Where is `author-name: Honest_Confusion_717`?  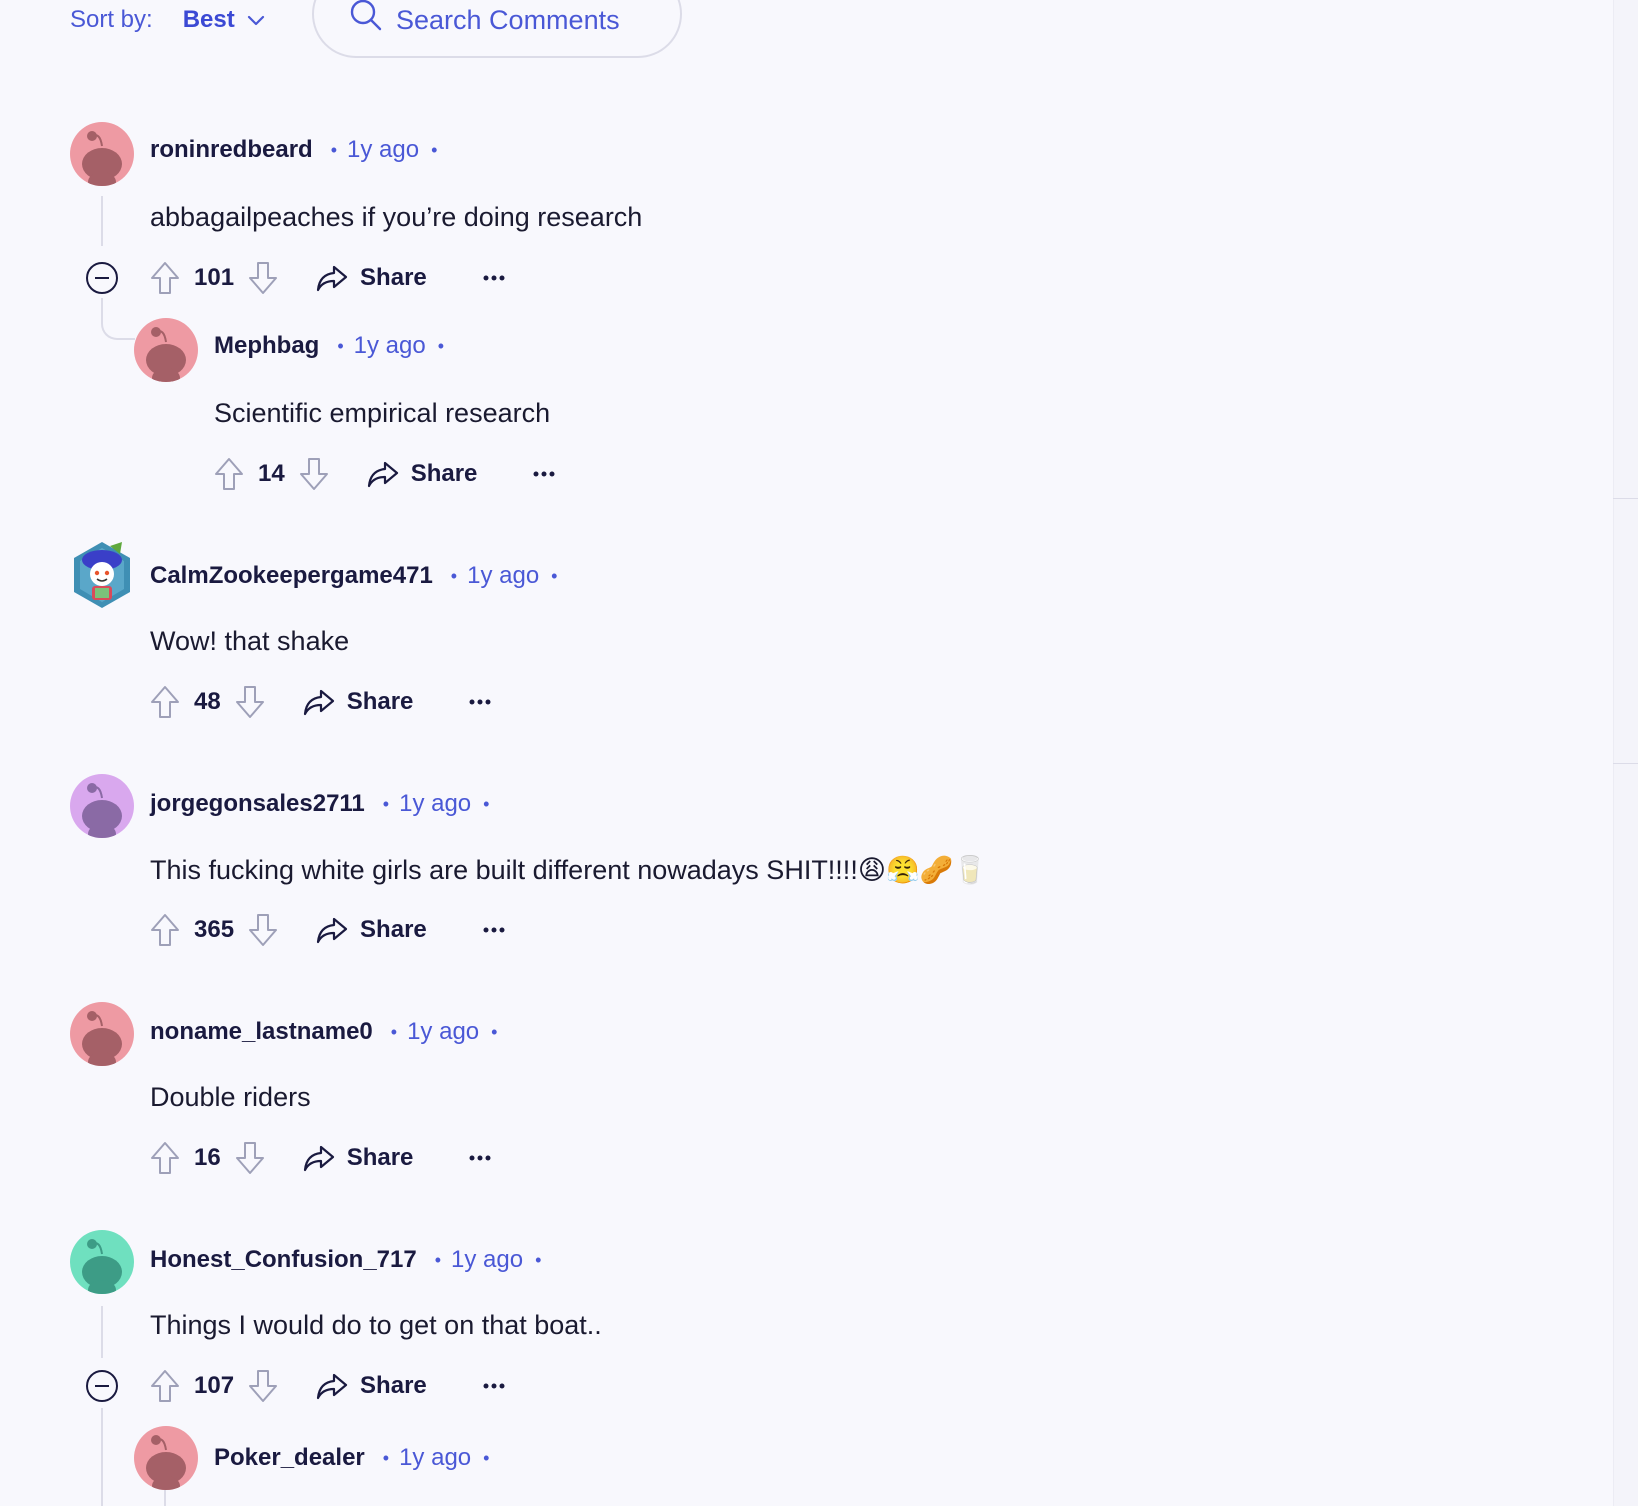
author-name: Honest_Confusion_717 is located at coordinates (283, 1260).